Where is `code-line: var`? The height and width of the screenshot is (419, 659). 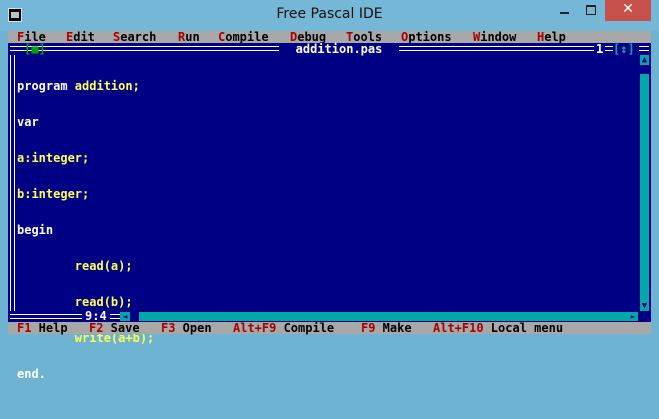
code-line: var is located at coordinates (327, 122).